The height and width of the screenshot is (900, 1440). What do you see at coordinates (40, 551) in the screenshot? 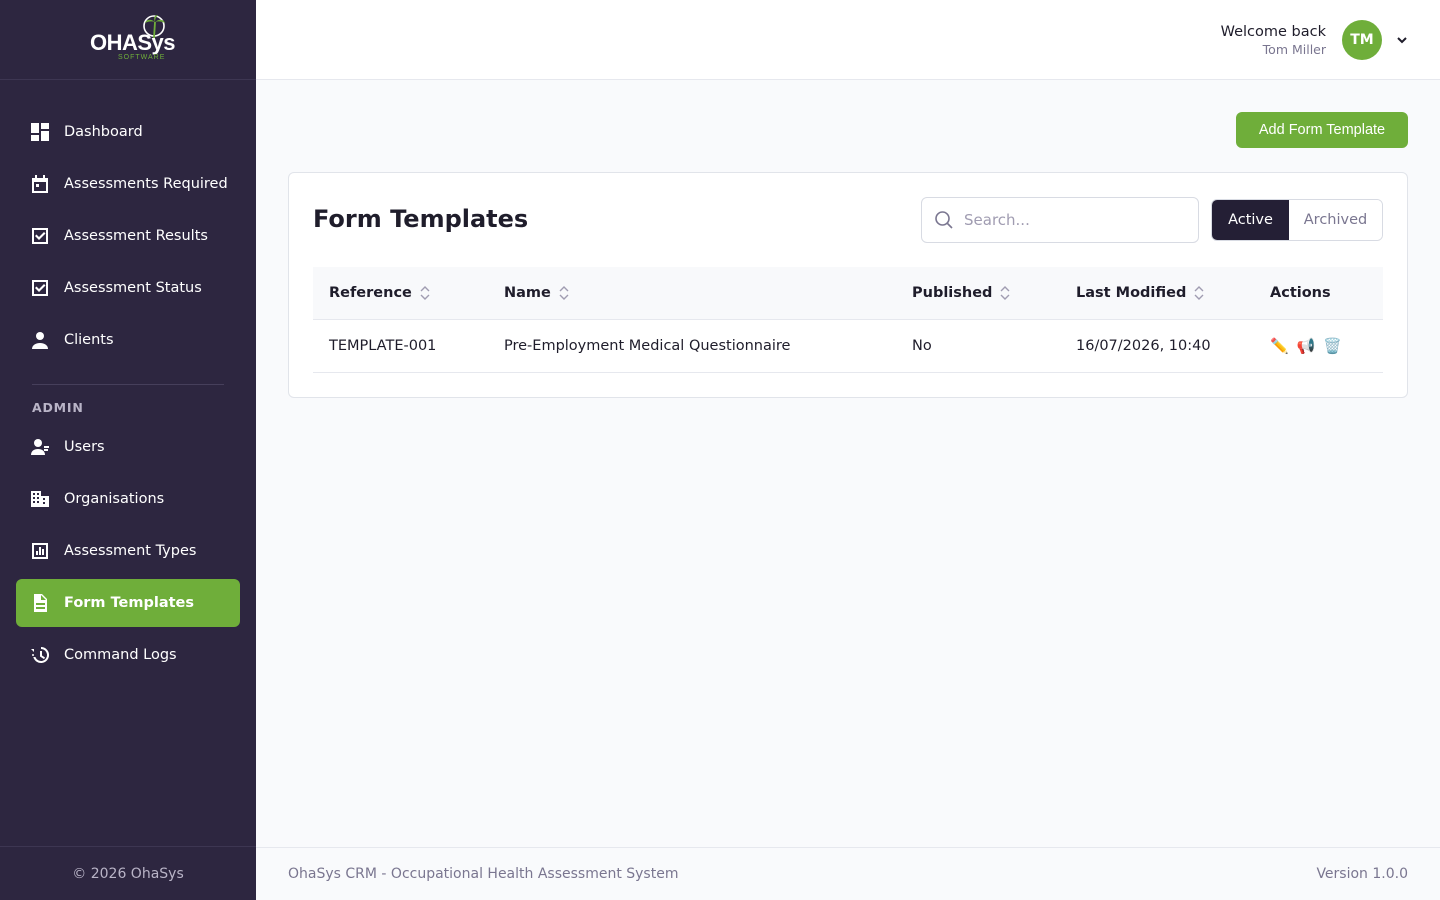
I see `bar-chart-icon` at bounding box center [40, 551].